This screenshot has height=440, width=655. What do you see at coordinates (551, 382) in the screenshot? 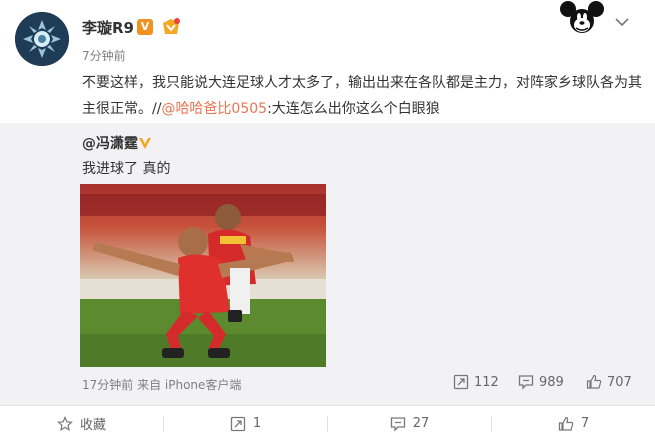
I see `comment-count: 989` at bounding box center [551, 382].